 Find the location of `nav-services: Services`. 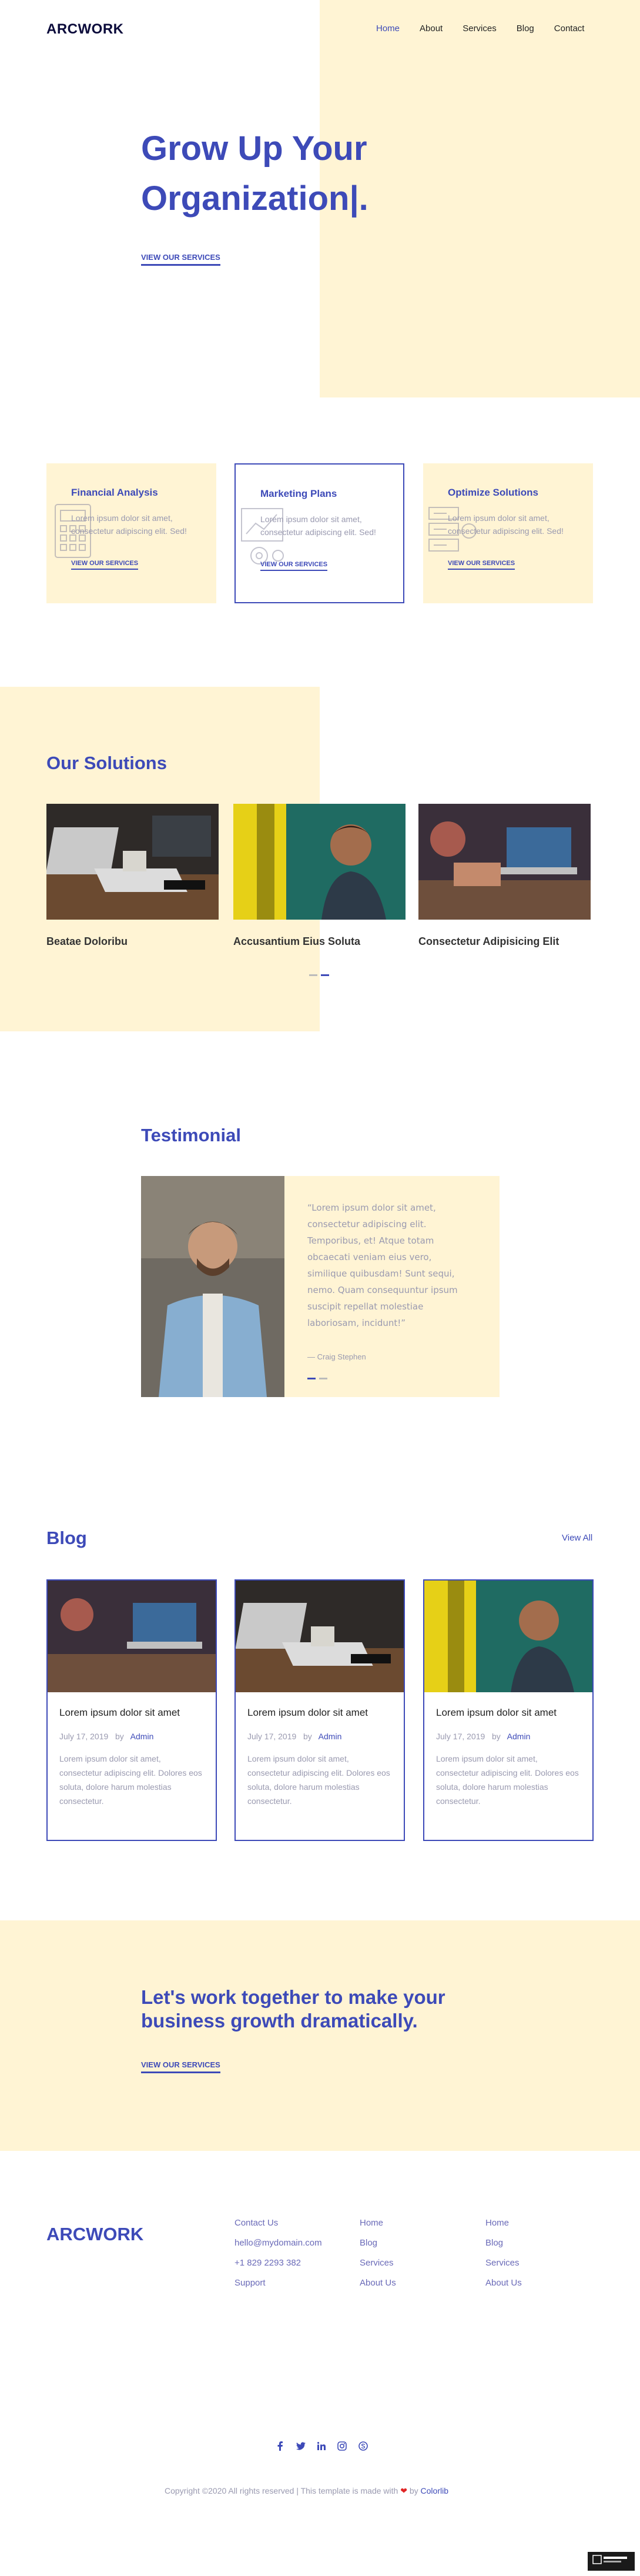

nav-services: Services is located at coordinates (480, 29).